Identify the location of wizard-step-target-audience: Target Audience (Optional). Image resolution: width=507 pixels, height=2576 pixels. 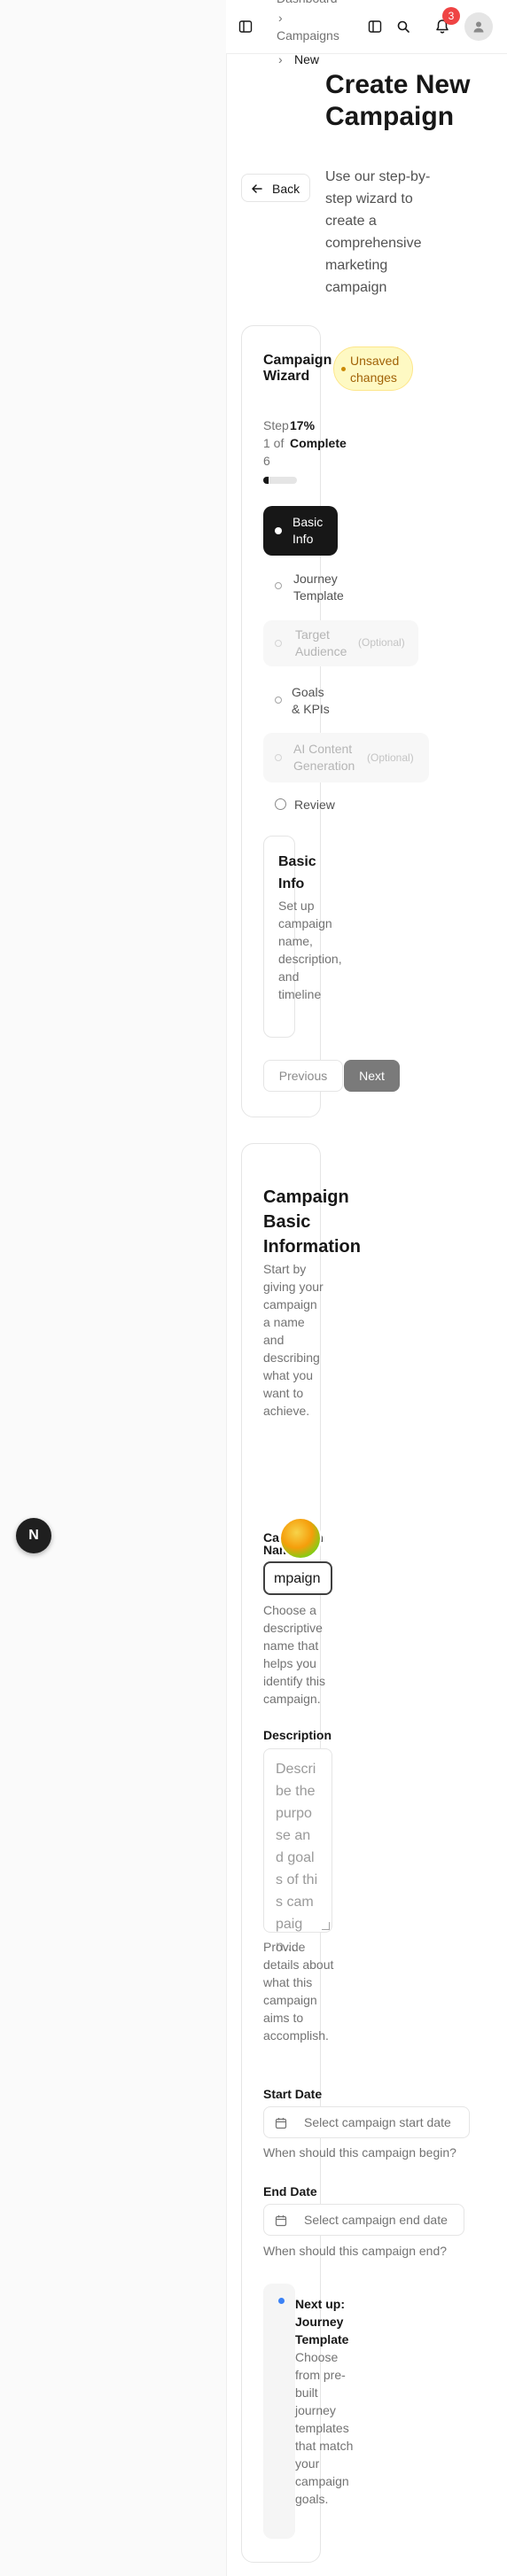
(340, 643).